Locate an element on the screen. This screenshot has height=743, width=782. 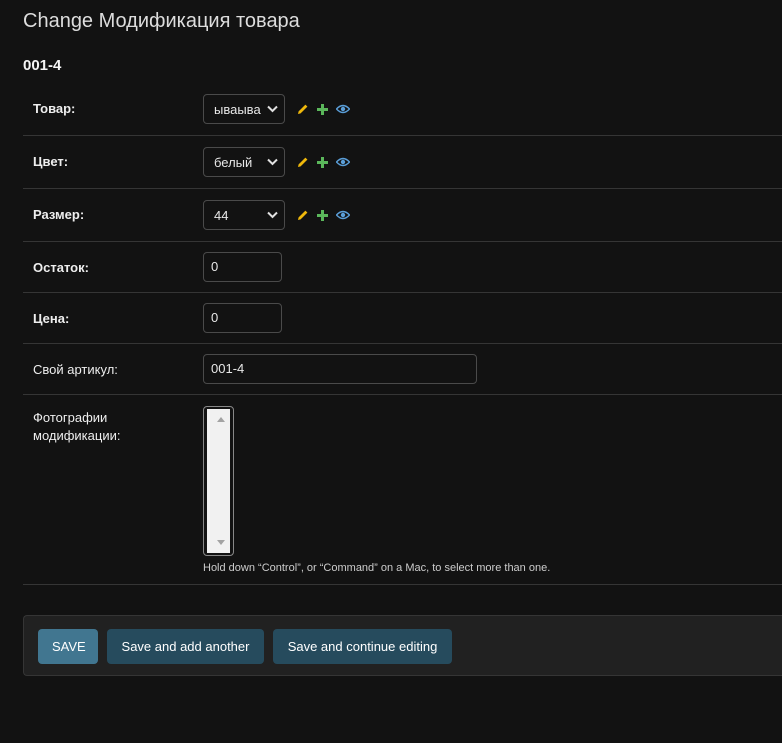
product-select-value: ываыва is located at coordinates (237, 109).